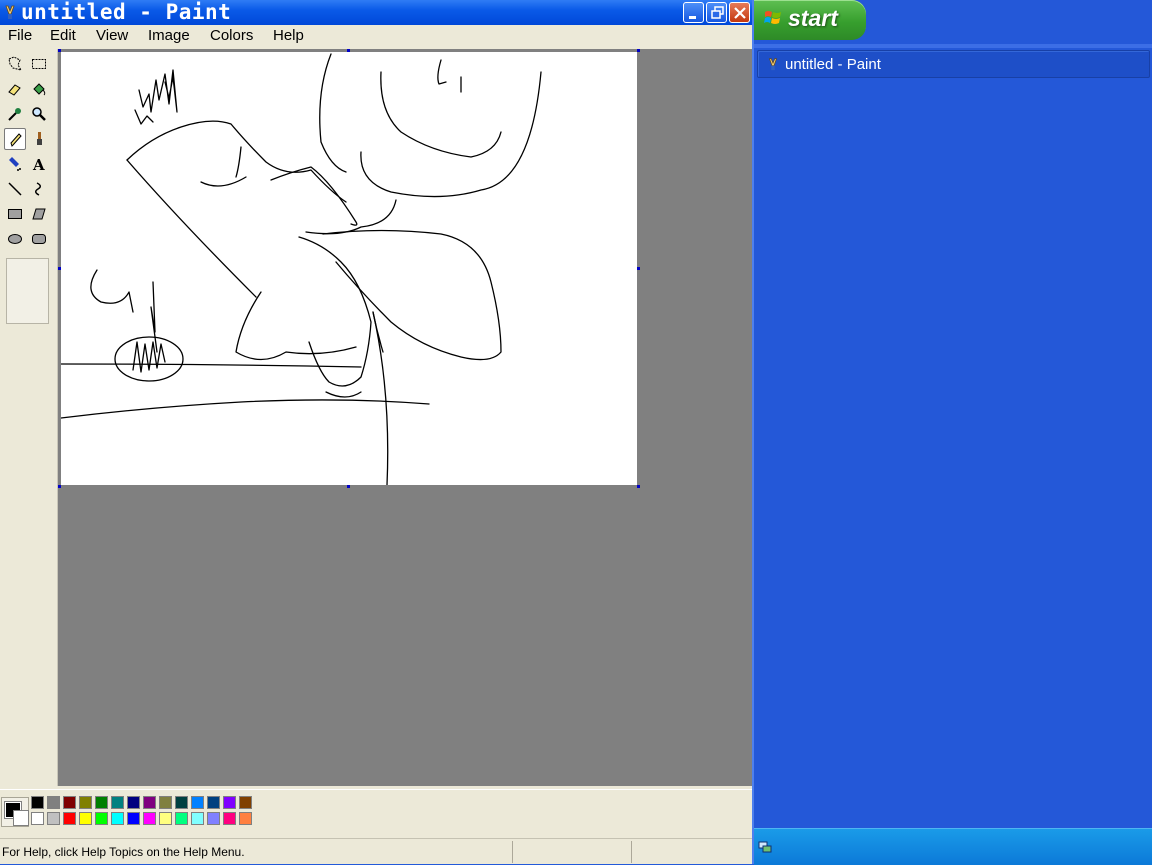  I want to click on close-icon, so click(740, 13).